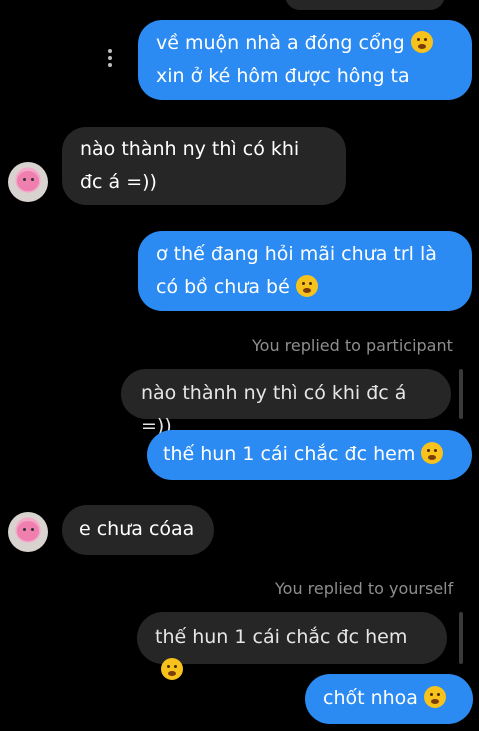 Image resolution: width=479 pixels, height=731 pixels. I want to click on quoted-message-bubble: nào thành ny thì có khi đc á =)), so click(286, 403).